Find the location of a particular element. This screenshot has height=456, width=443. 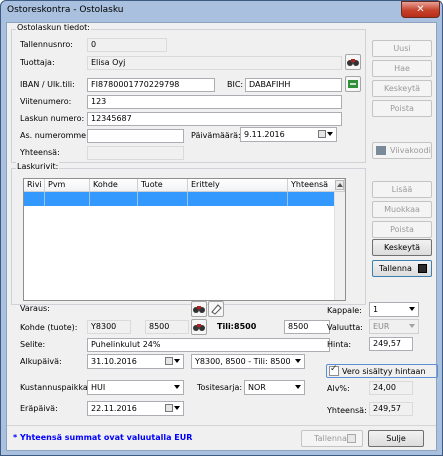

column-header-rivi: Rivi is located at coordinates (34, 185).